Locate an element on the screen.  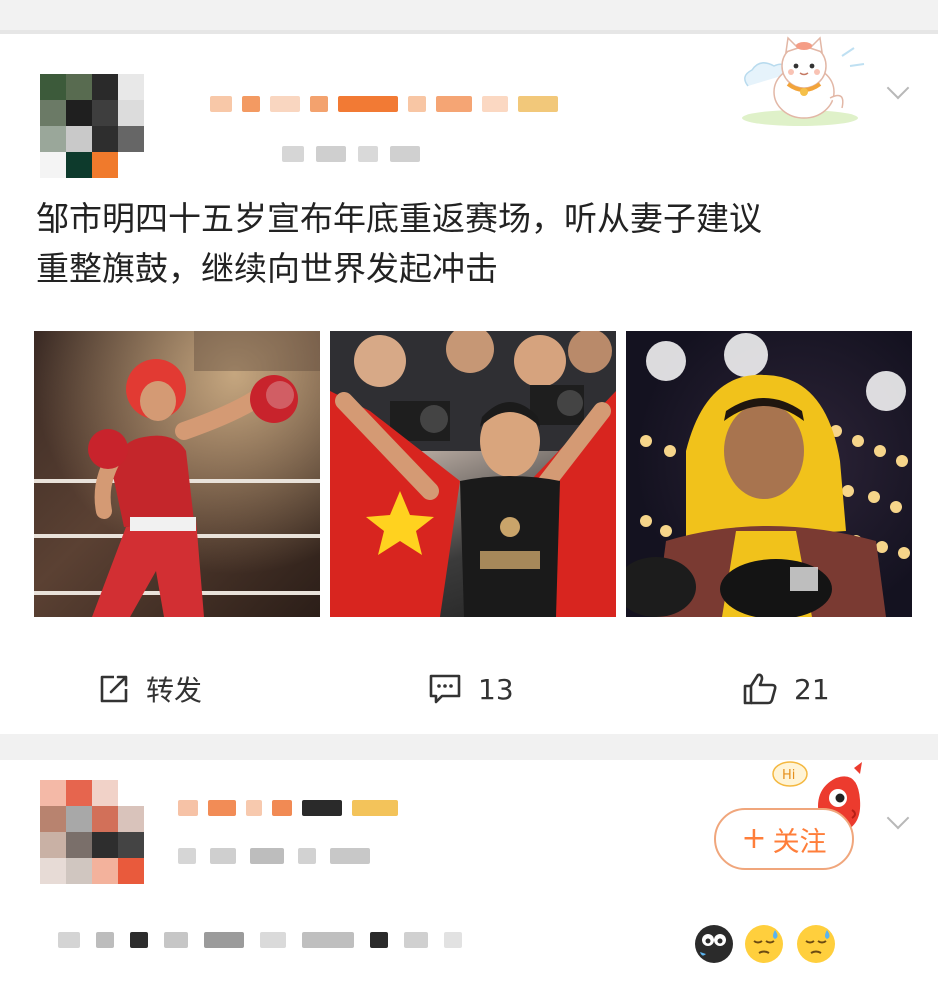
comment-icon is located at coordinates (445, 689).